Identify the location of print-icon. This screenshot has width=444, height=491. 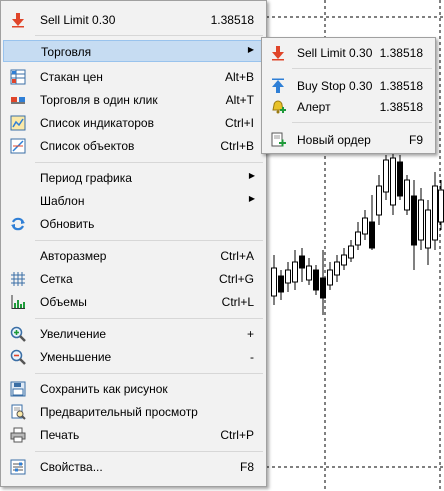
(18, 435).